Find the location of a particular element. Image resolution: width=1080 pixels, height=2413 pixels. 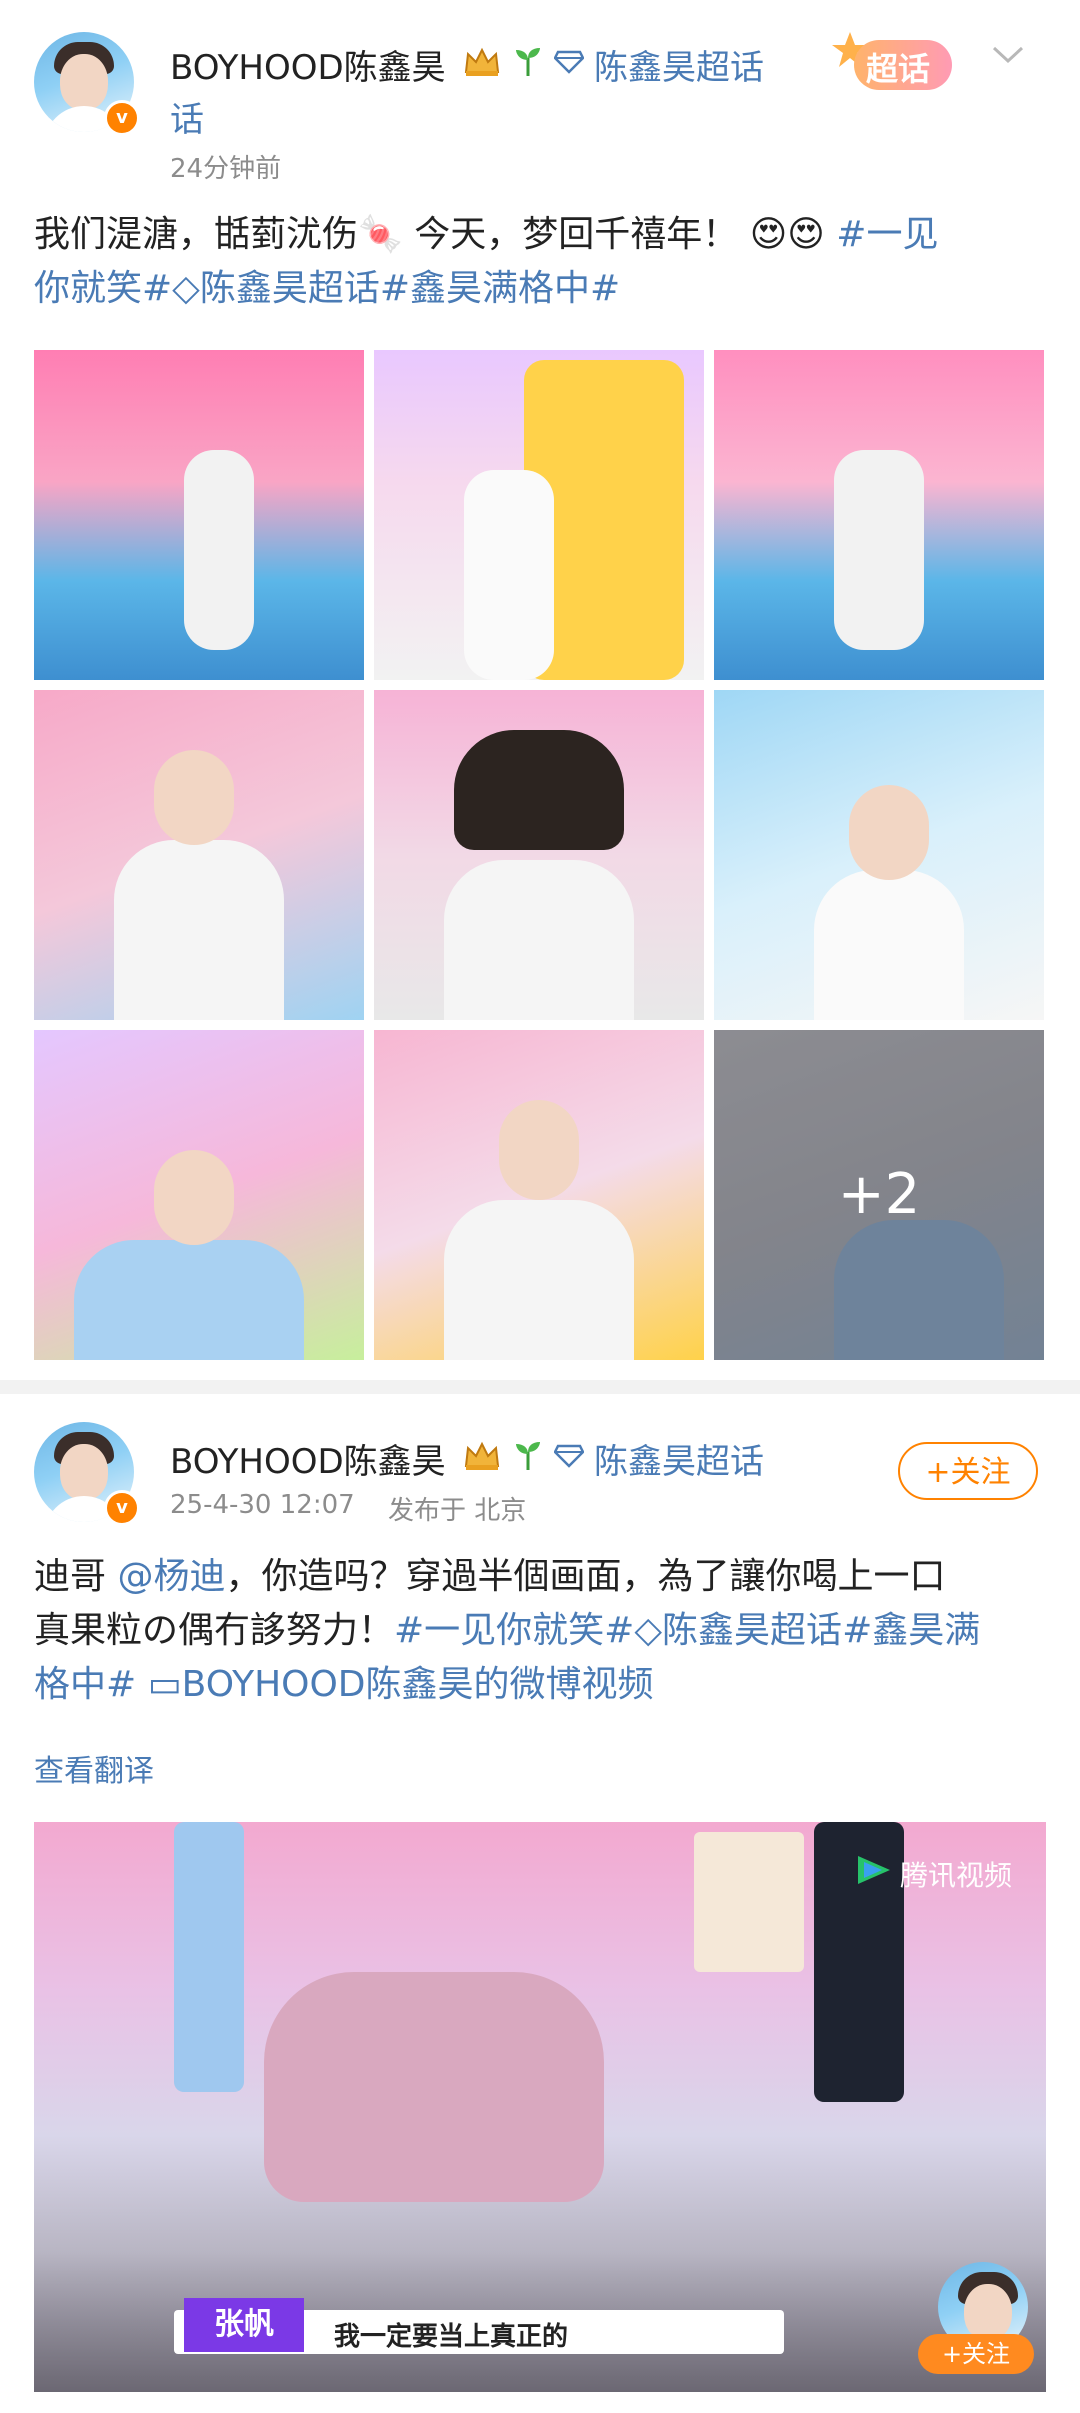

post2-text-c: 真果粒の偶冇誃努力！ is located at coordinates (214, 1630).